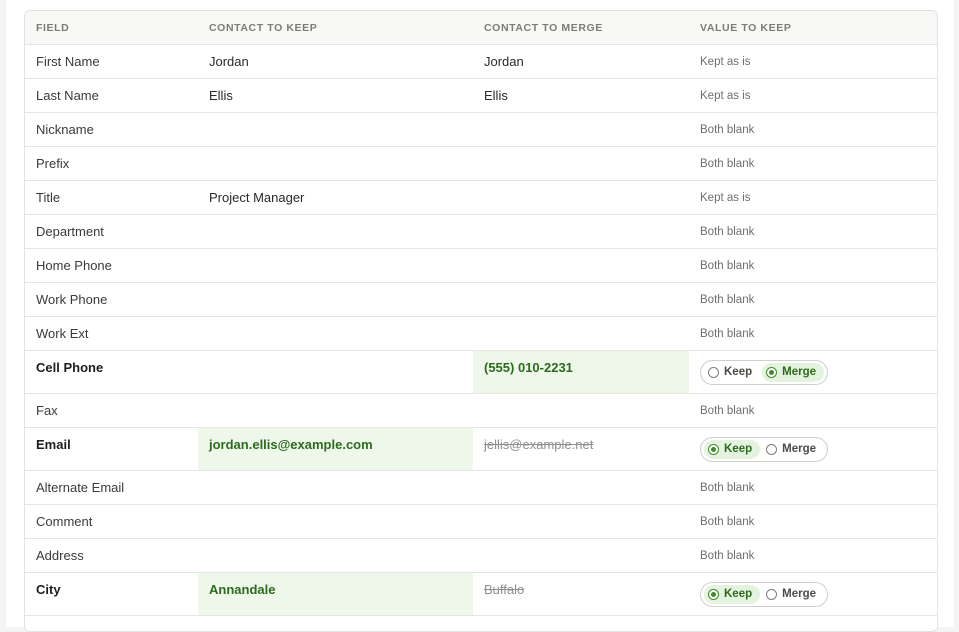 This screenshot has width=959, height=632. I want to click on table-row-title: Title Project Manager Kept as is, so click(481, 198).